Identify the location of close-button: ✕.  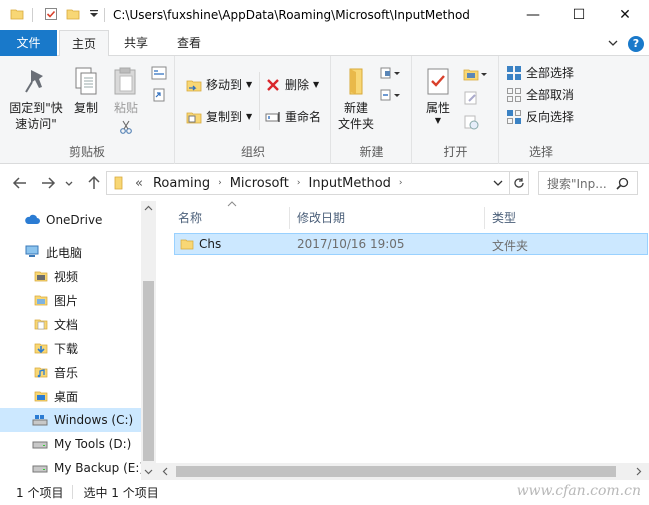
(625, 15).